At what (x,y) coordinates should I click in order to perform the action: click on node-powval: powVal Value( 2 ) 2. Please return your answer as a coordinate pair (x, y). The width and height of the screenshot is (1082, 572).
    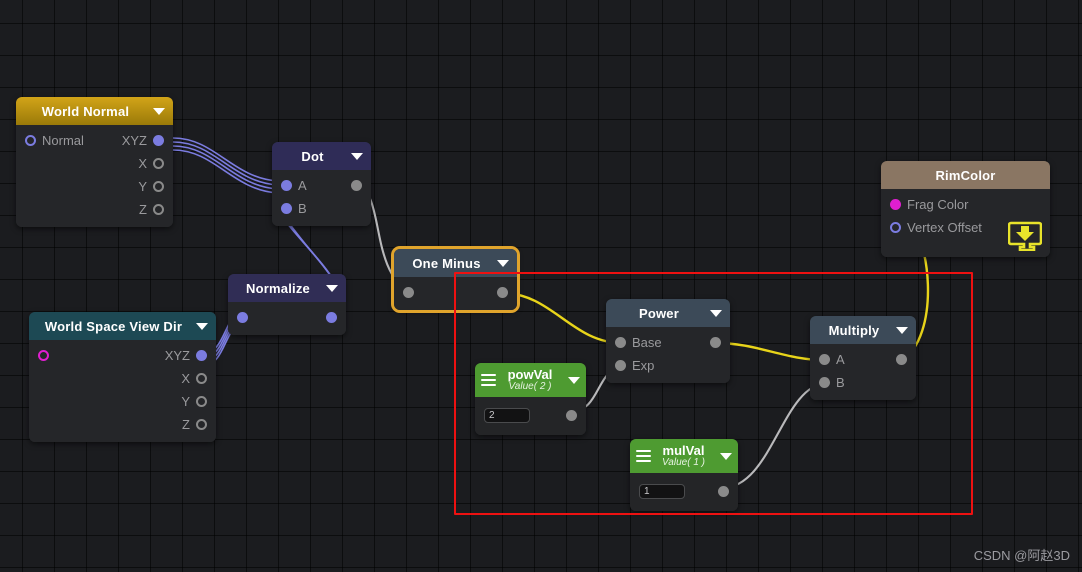
    Looking at the image, I should click on (530, 399).